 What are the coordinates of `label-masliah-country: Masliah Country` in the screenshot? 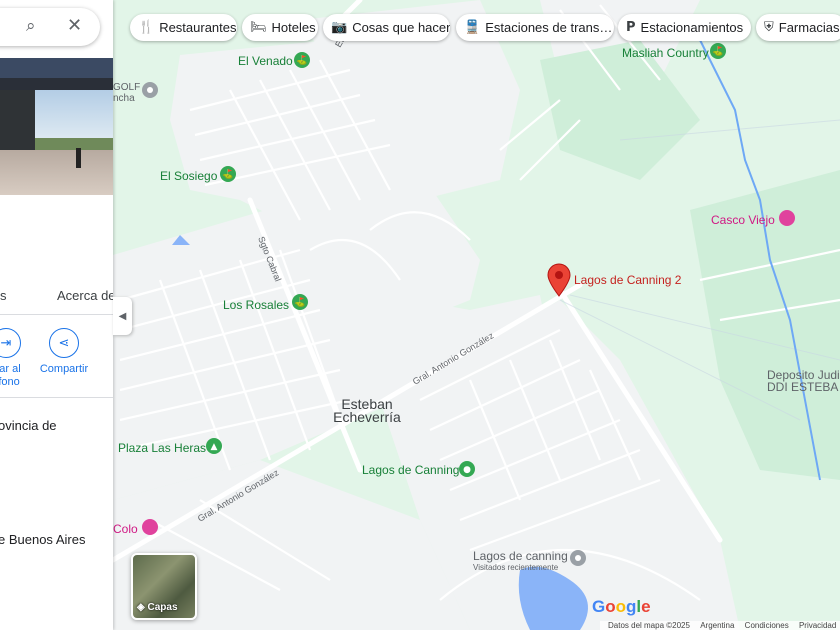 It's located at (665, 53).